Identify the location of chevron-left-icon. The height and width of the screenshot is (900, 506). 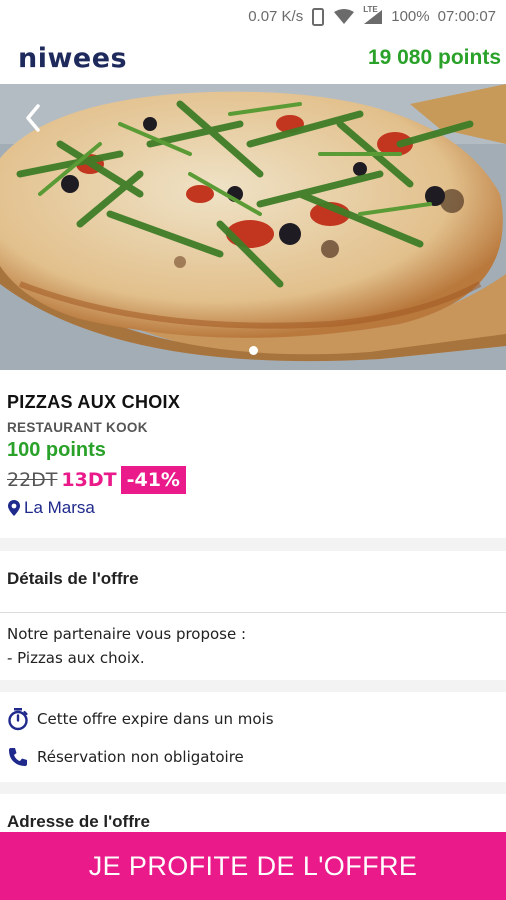
(33, 118).